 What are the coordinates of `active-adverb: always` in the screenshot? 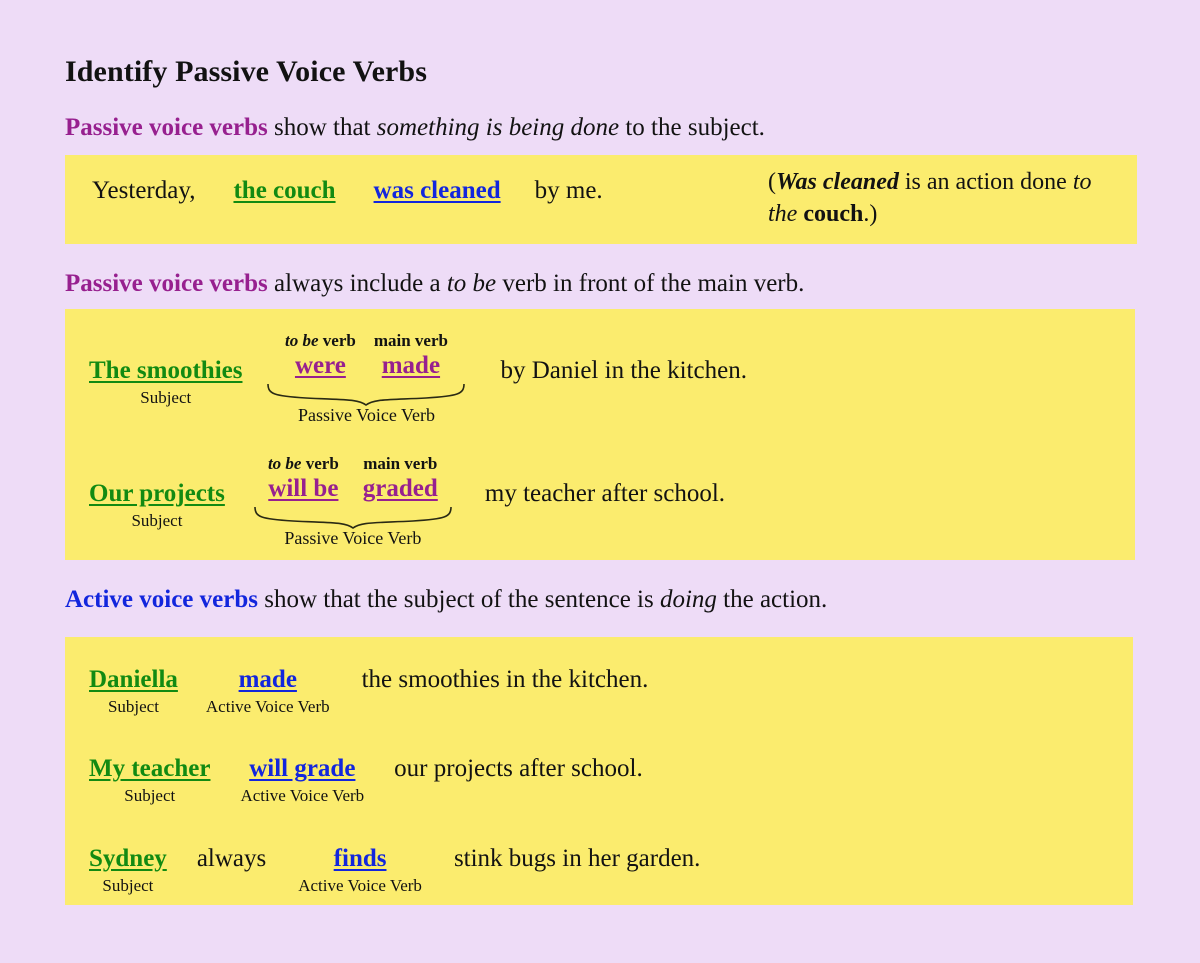 It's located at (231, 858).